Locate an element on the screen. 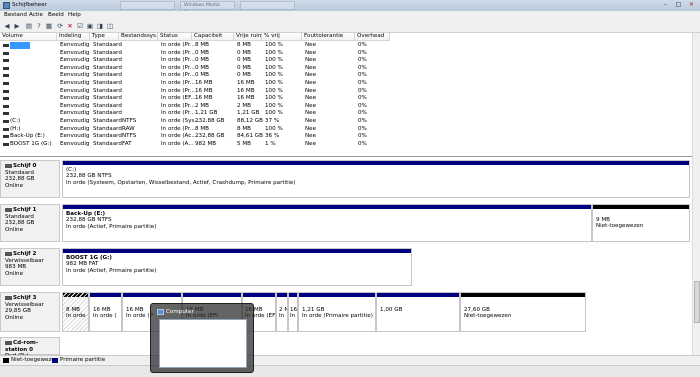  menu-actie: Actie is located at coordinates (36, 15).